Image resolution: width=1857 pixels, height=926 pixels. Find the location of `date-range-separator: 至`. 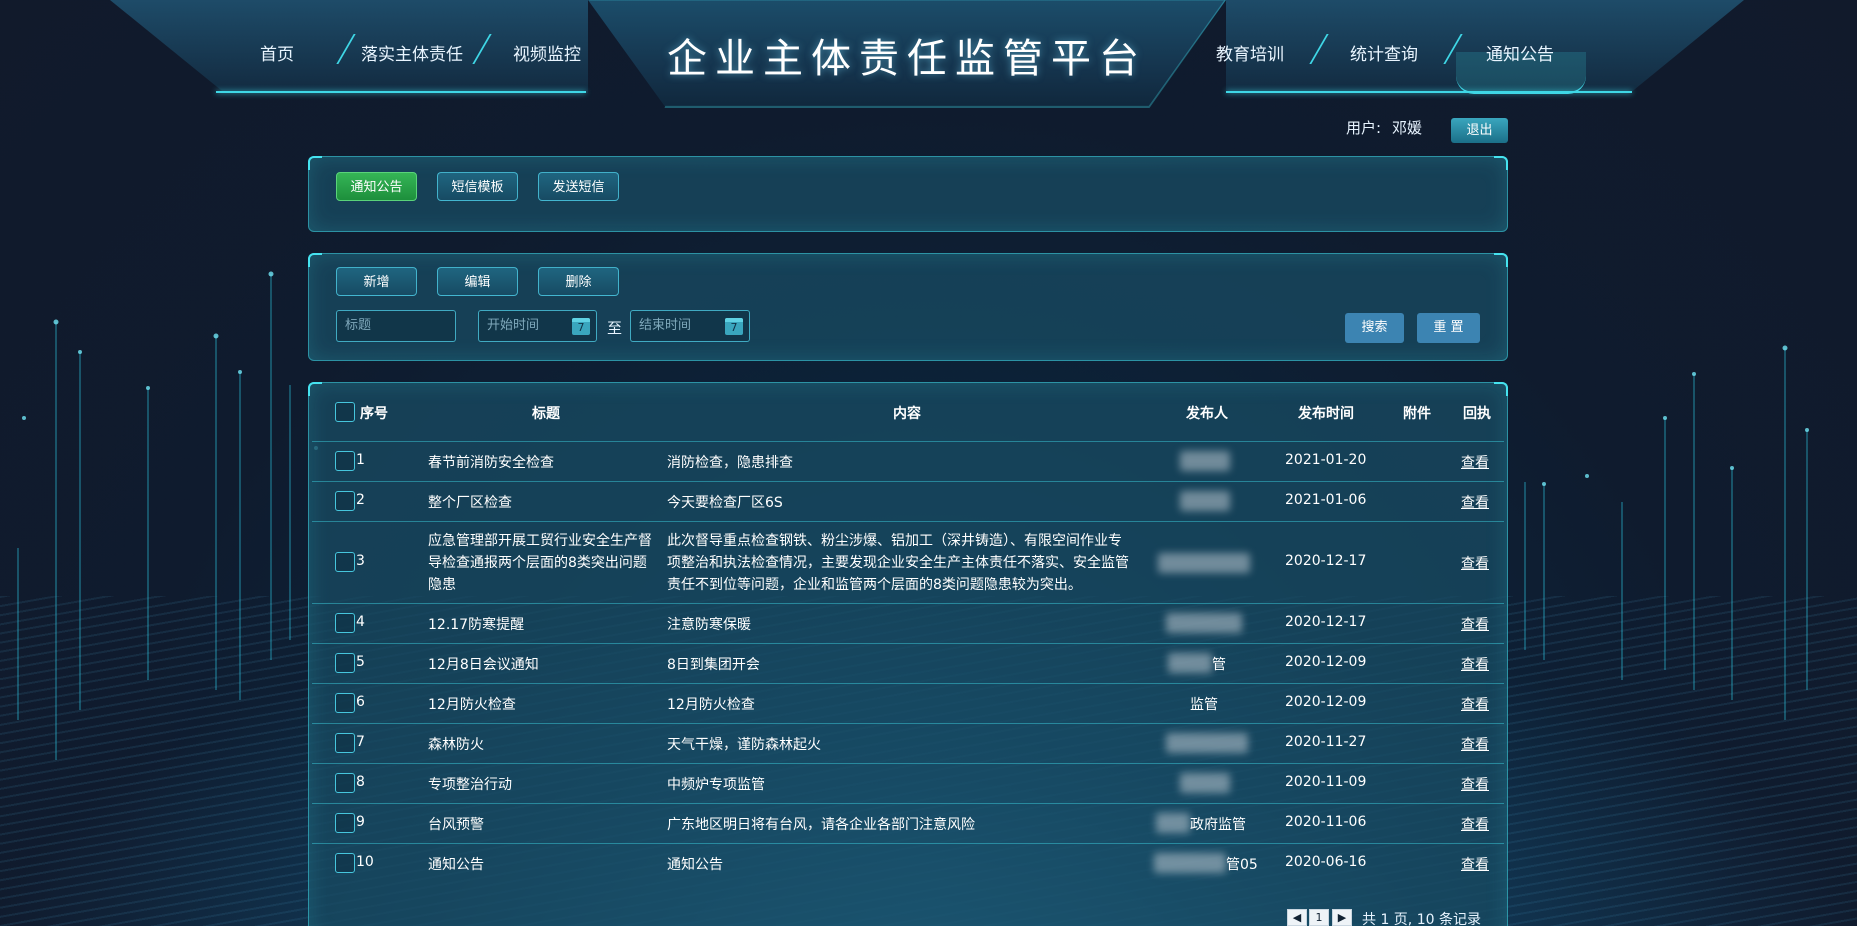

date-range-separator: 至 is located at coordinates (615, 328).